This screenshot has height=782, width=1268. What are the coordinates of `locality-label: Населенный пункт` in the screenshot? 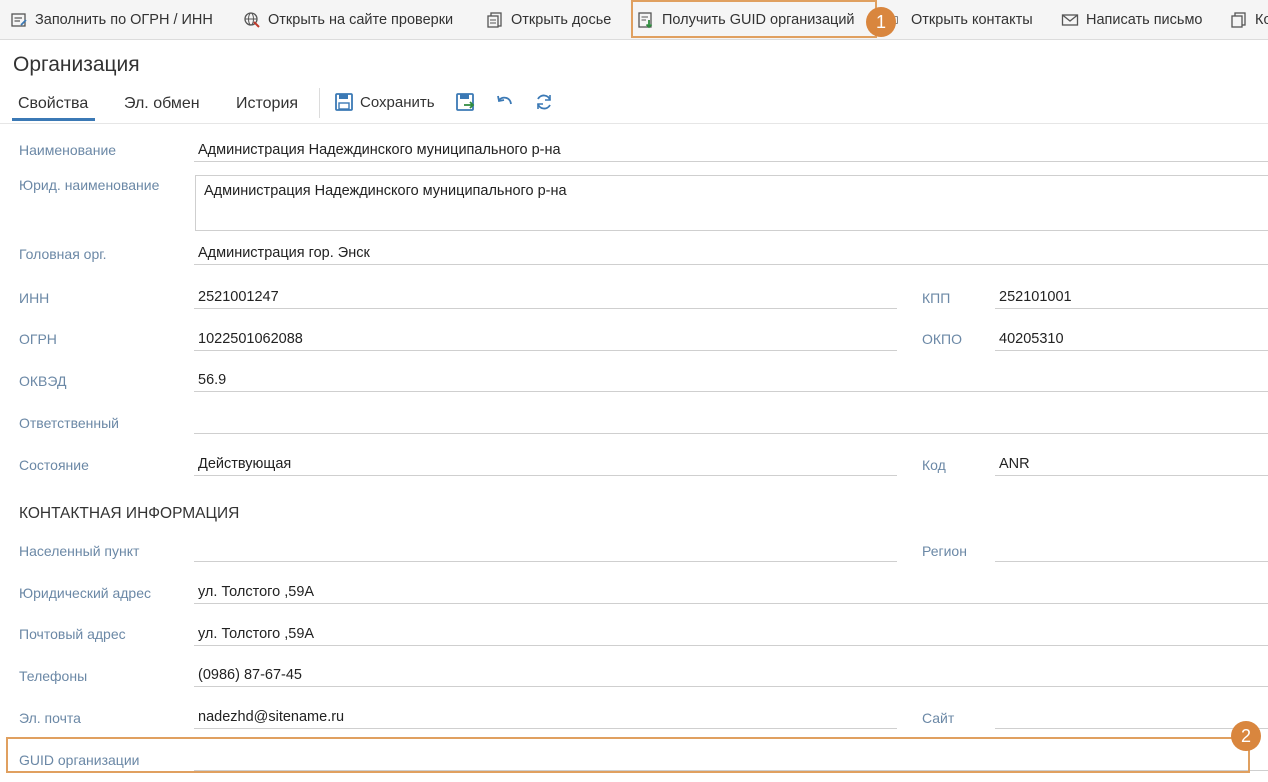 It's located at (79, 551).